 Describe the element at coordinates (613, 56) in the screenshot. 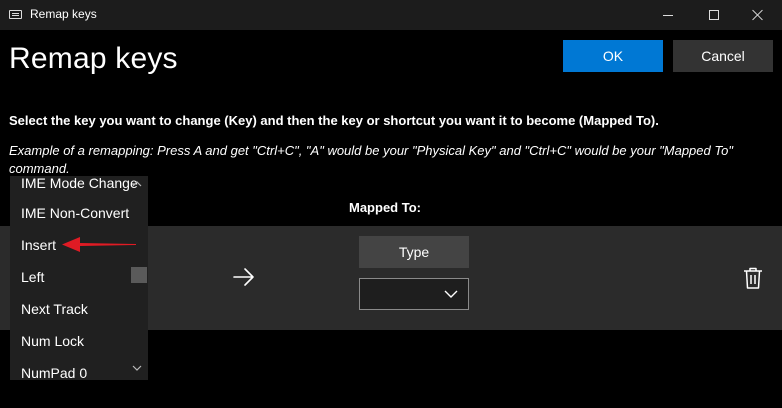

I see `ok-button: OK` at that location.